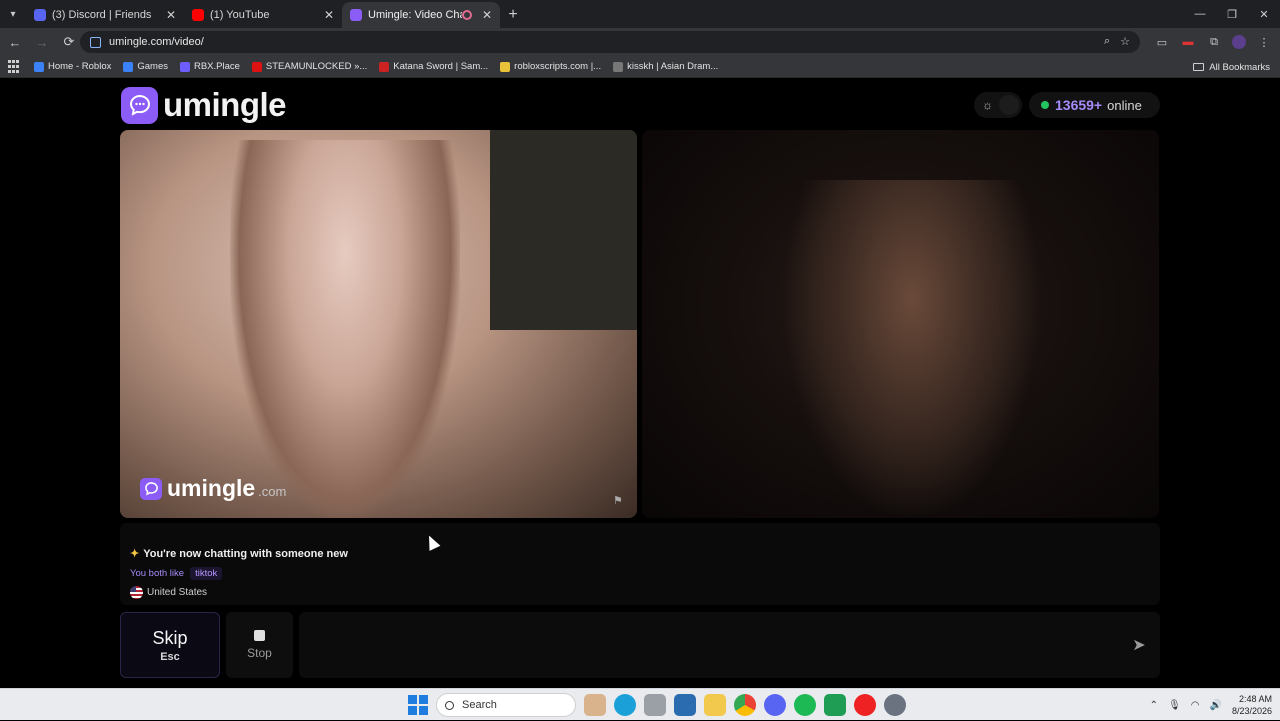  I want to click on site-info-icon, so click(95, 42).